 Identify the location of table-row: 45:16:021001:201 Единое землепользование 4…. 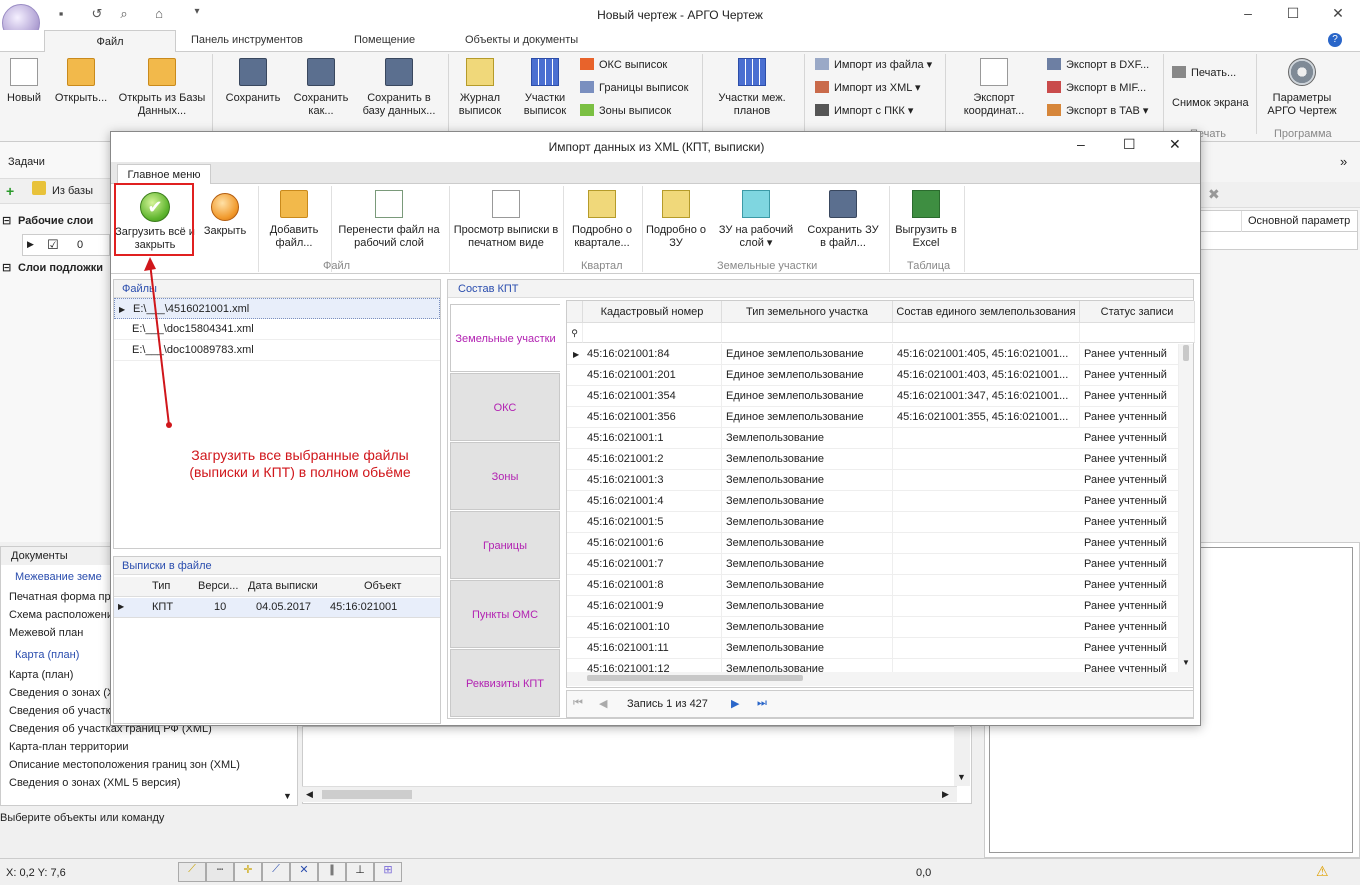
(873, 375).